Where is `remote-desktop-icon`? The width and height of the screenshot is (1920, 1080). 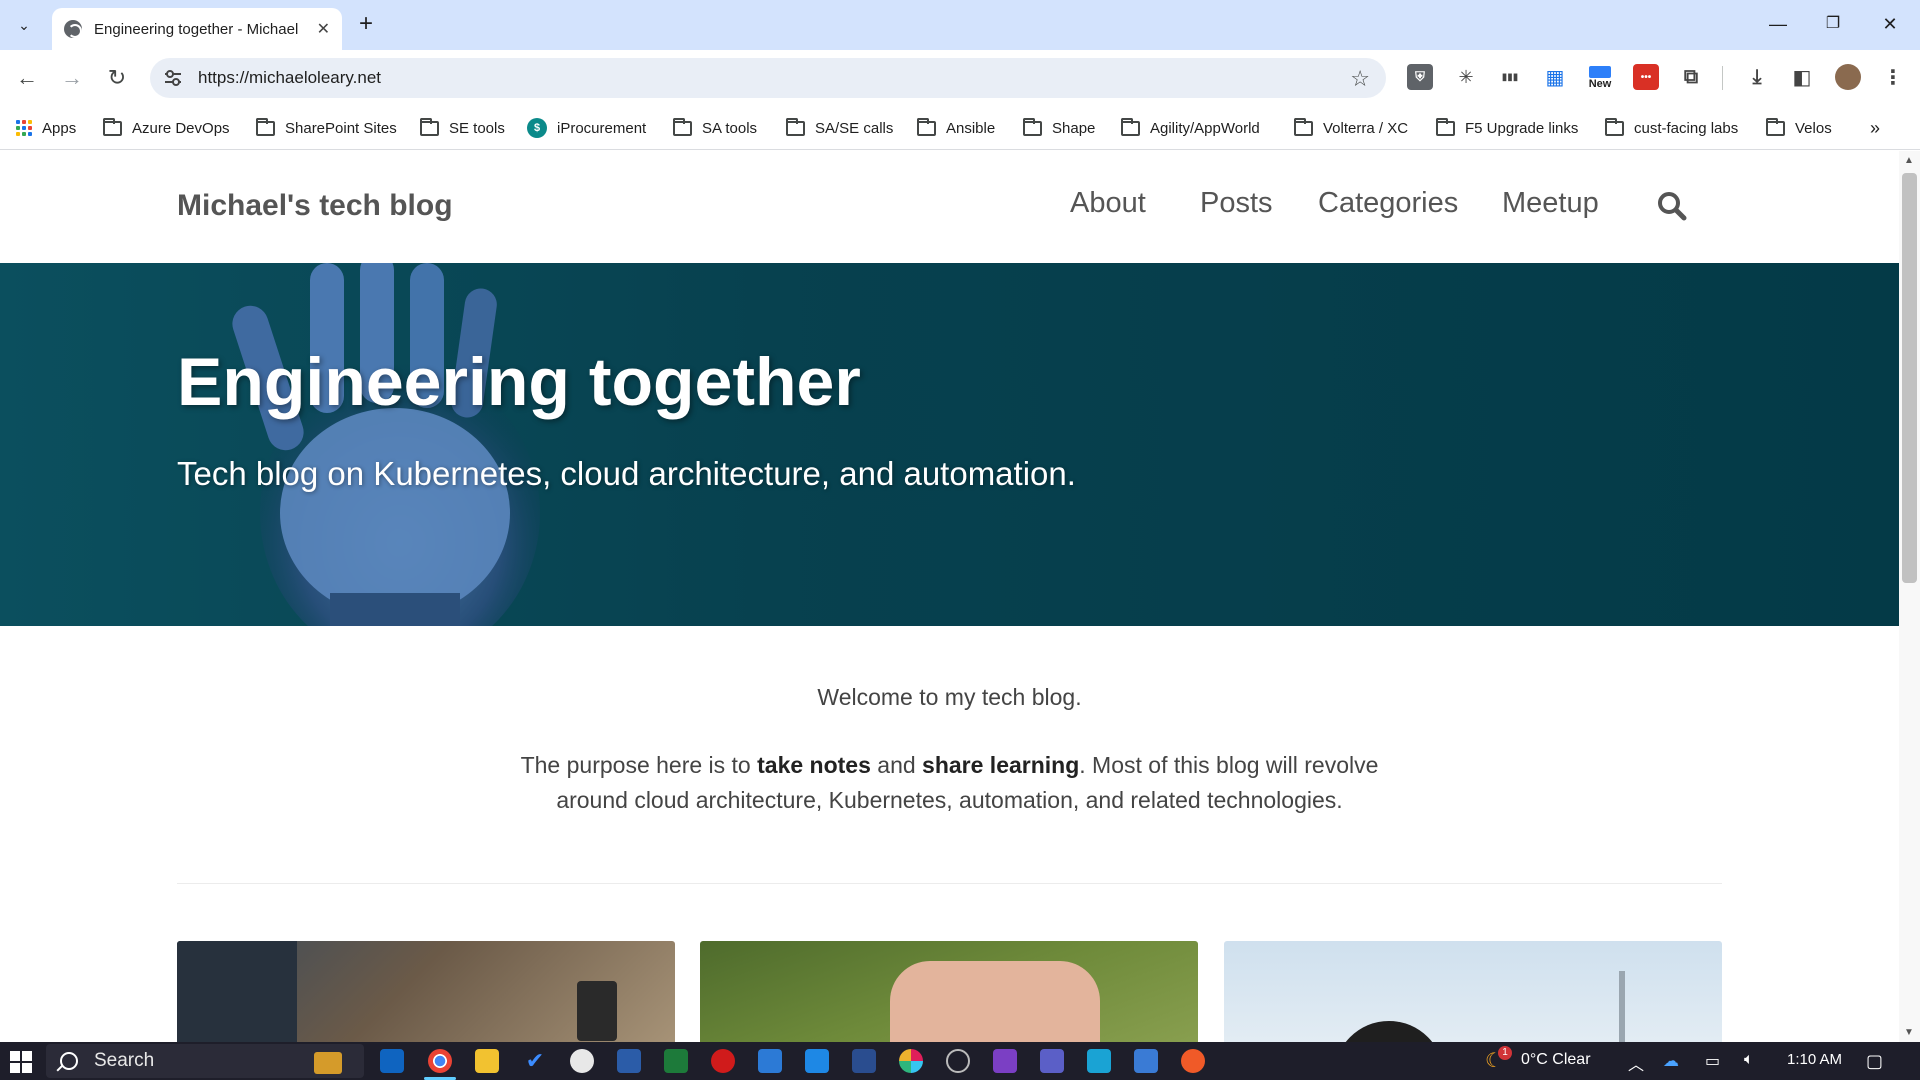
remote-desktop-icon is located at coordinates (770, 1061).